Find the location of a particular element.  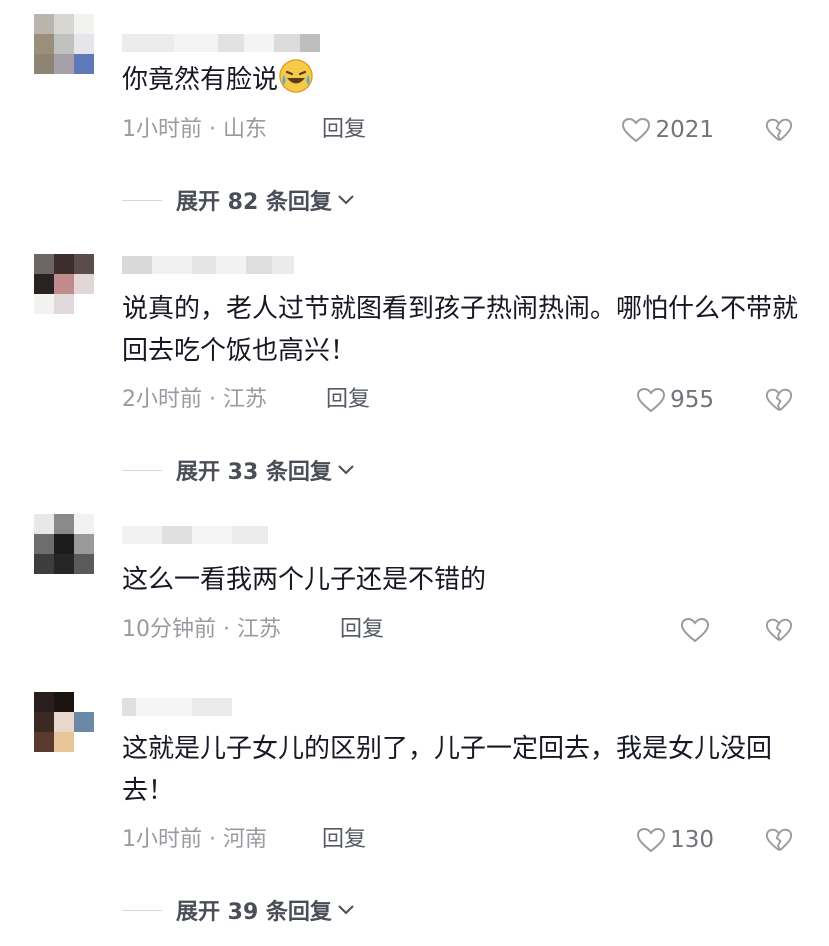

like-count: 955 is located at coordinates (692, 400).